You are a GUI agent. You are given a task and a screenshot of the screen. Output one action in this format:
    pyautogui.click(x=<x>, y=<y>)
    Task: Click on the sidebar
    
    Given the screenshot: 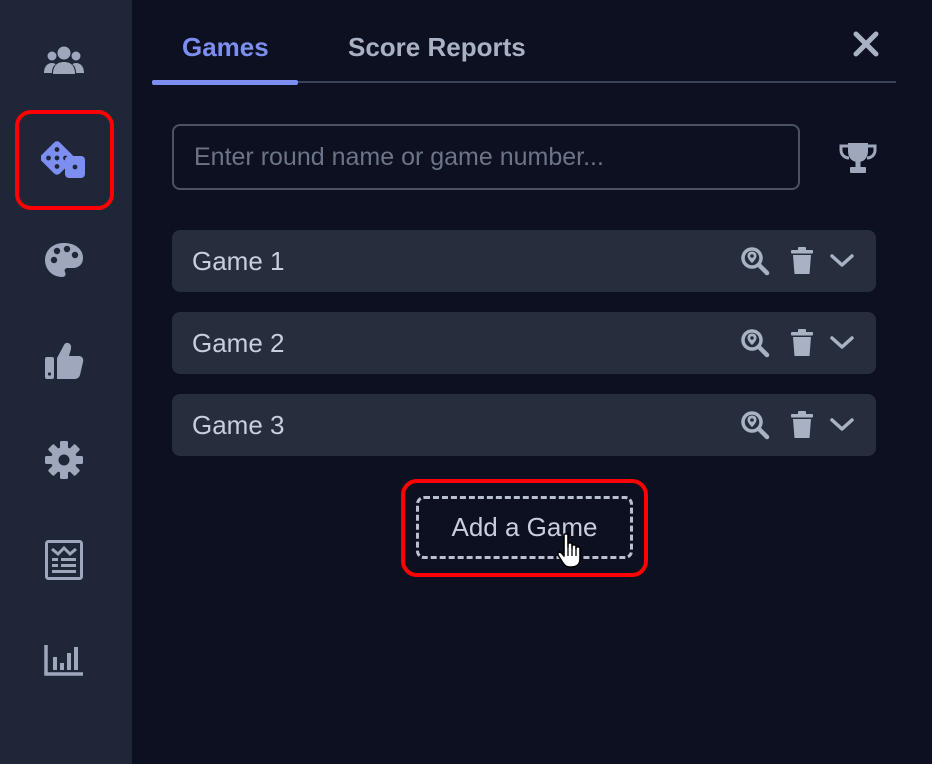 What is the action you would take?
    pyautogui.click(x=66, y=382)
    